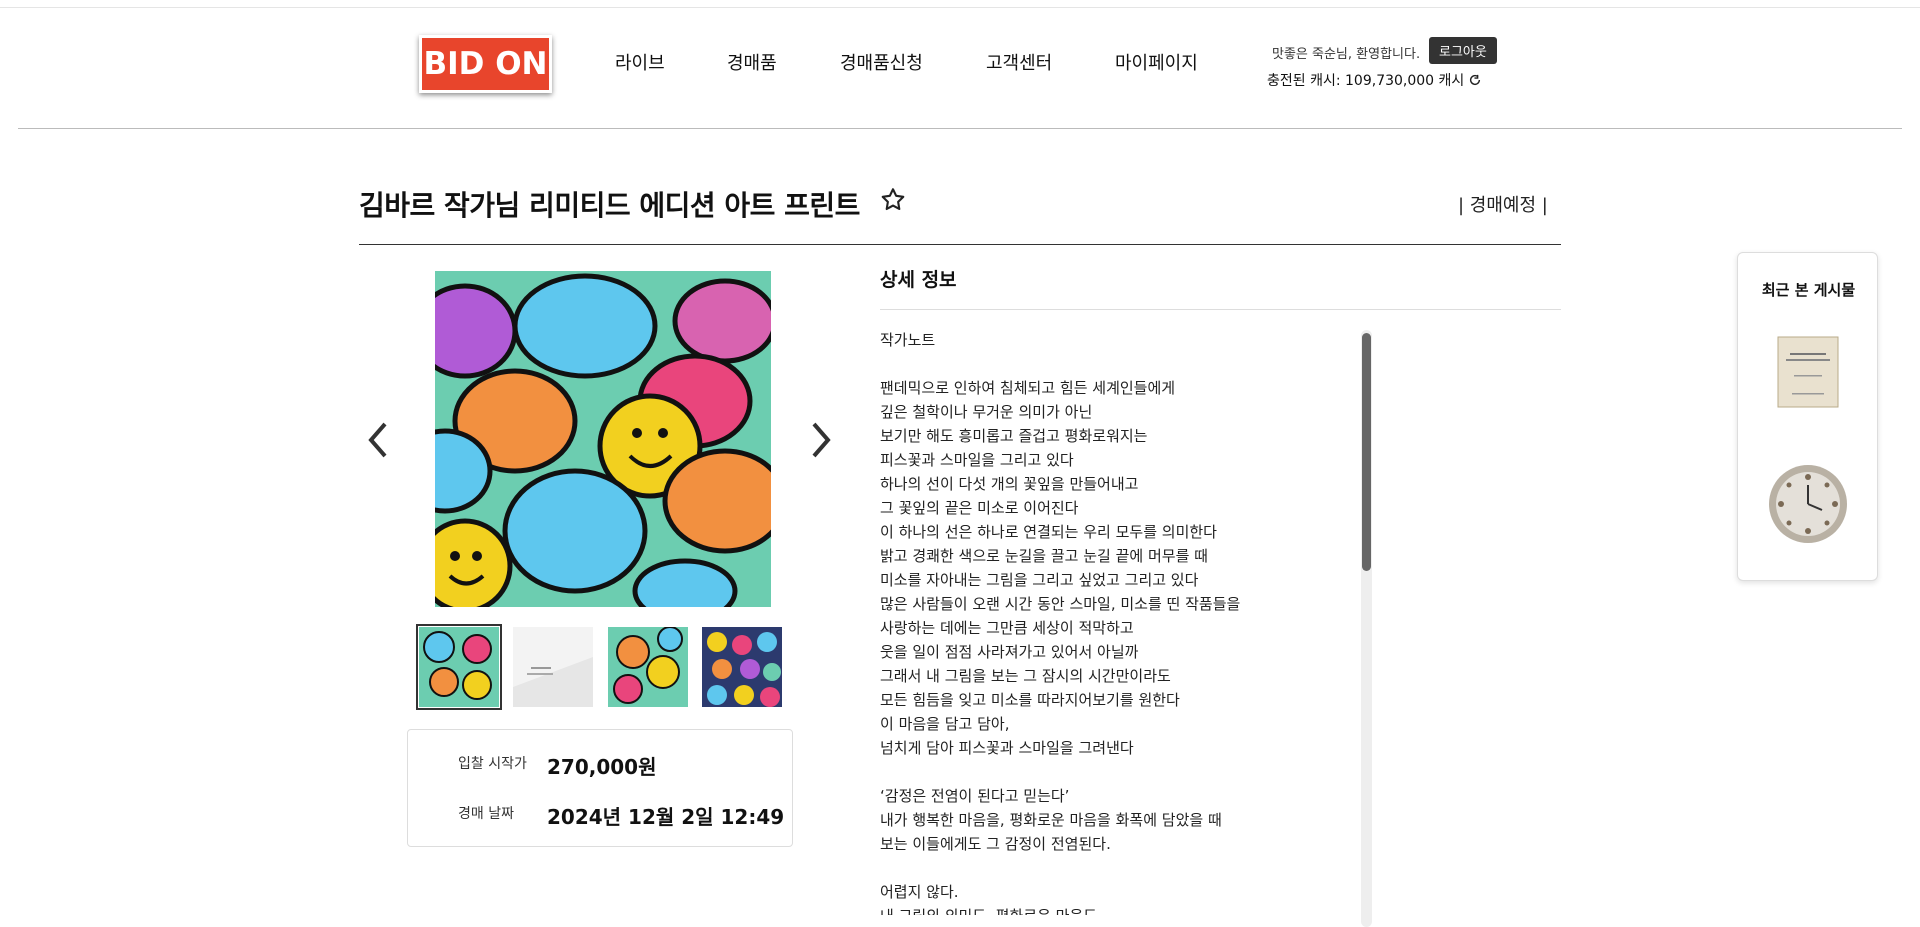 The width and height of the screenshot is (1920, 927). Describe the element at coordinates (1220, 309) in the screenshot. I see `detail-divider` at that location.